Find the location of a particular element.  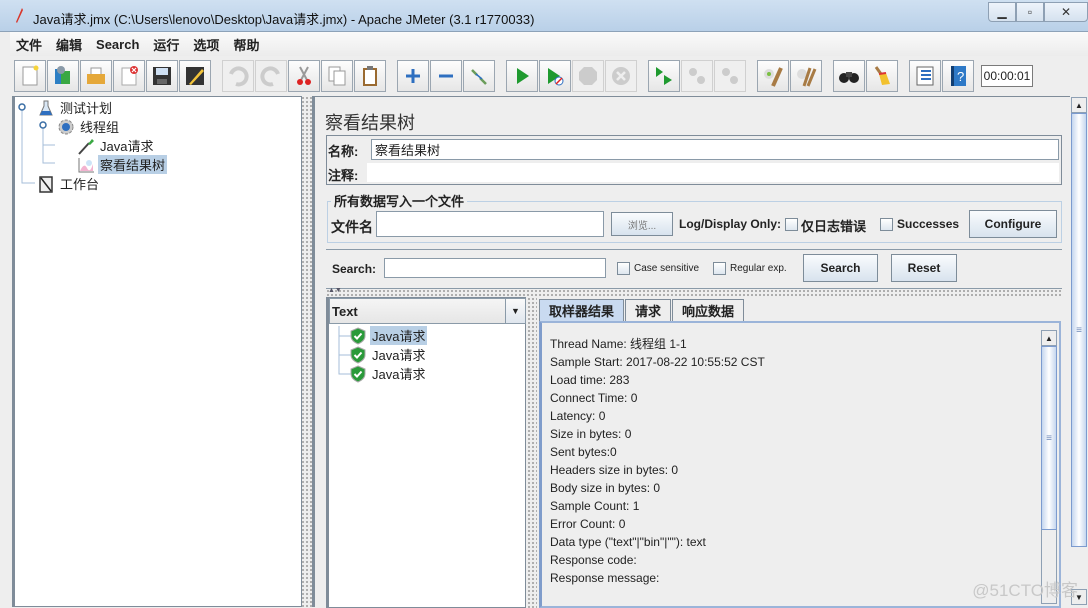

sampler-pipette-icon is located at coordinates (86, 146).